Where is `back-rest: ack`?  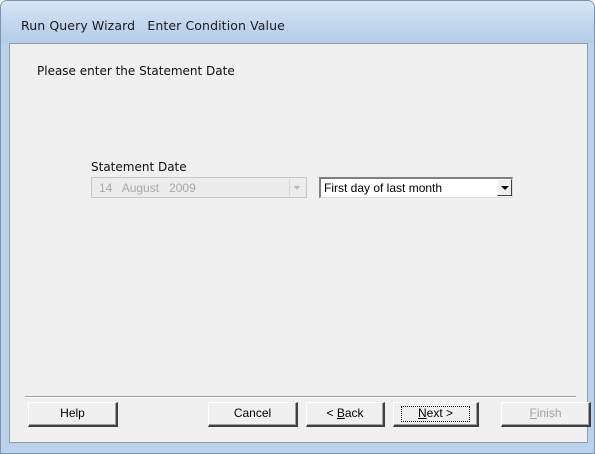 back-rest: ack is located at coordinates (354, 413).